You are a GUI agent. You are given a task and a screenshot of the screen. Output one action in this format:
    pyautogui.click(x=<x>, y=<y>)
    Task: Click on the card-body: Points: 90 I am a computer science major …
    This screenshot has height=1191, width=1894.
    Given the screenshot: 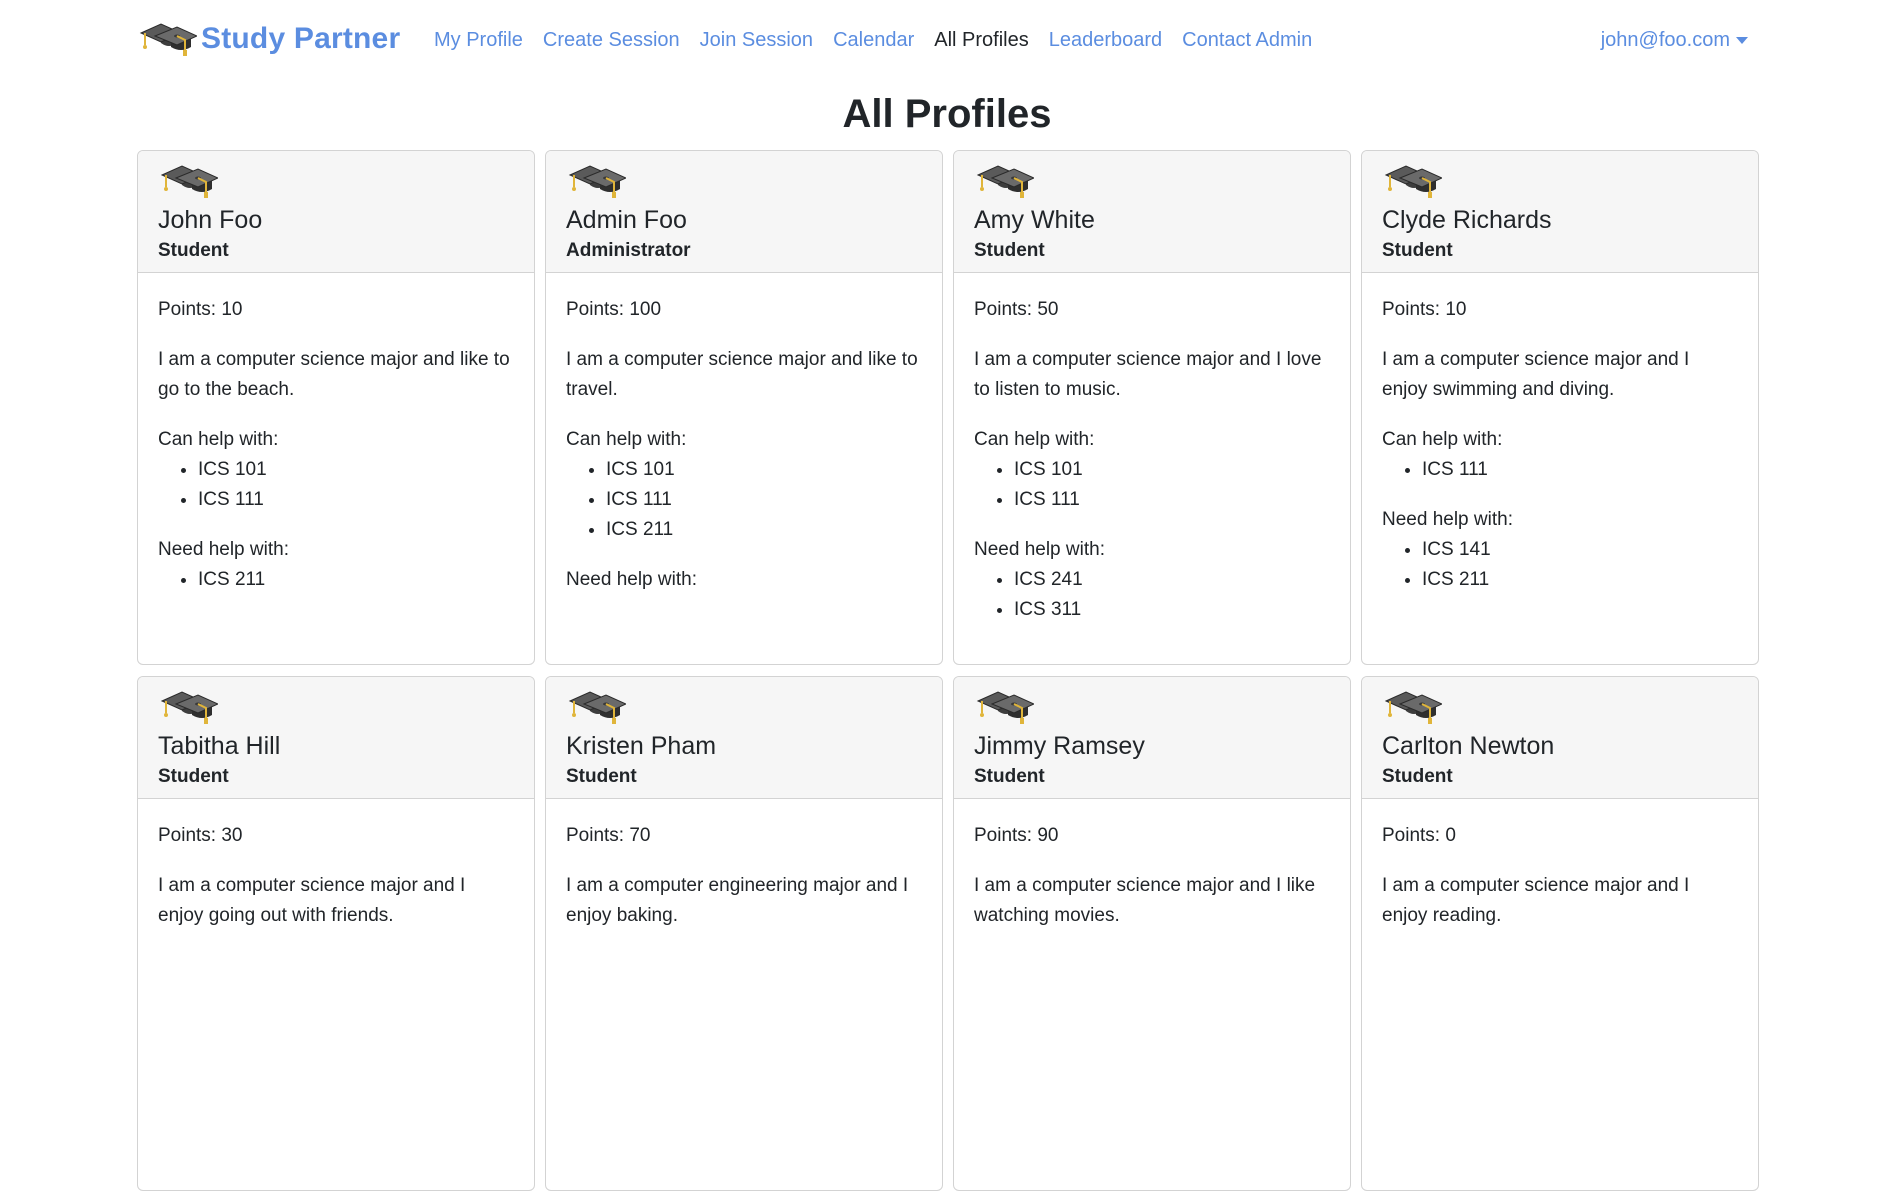 What is the action you would take?
    pyautogui.click(x=1152, y=865)
    